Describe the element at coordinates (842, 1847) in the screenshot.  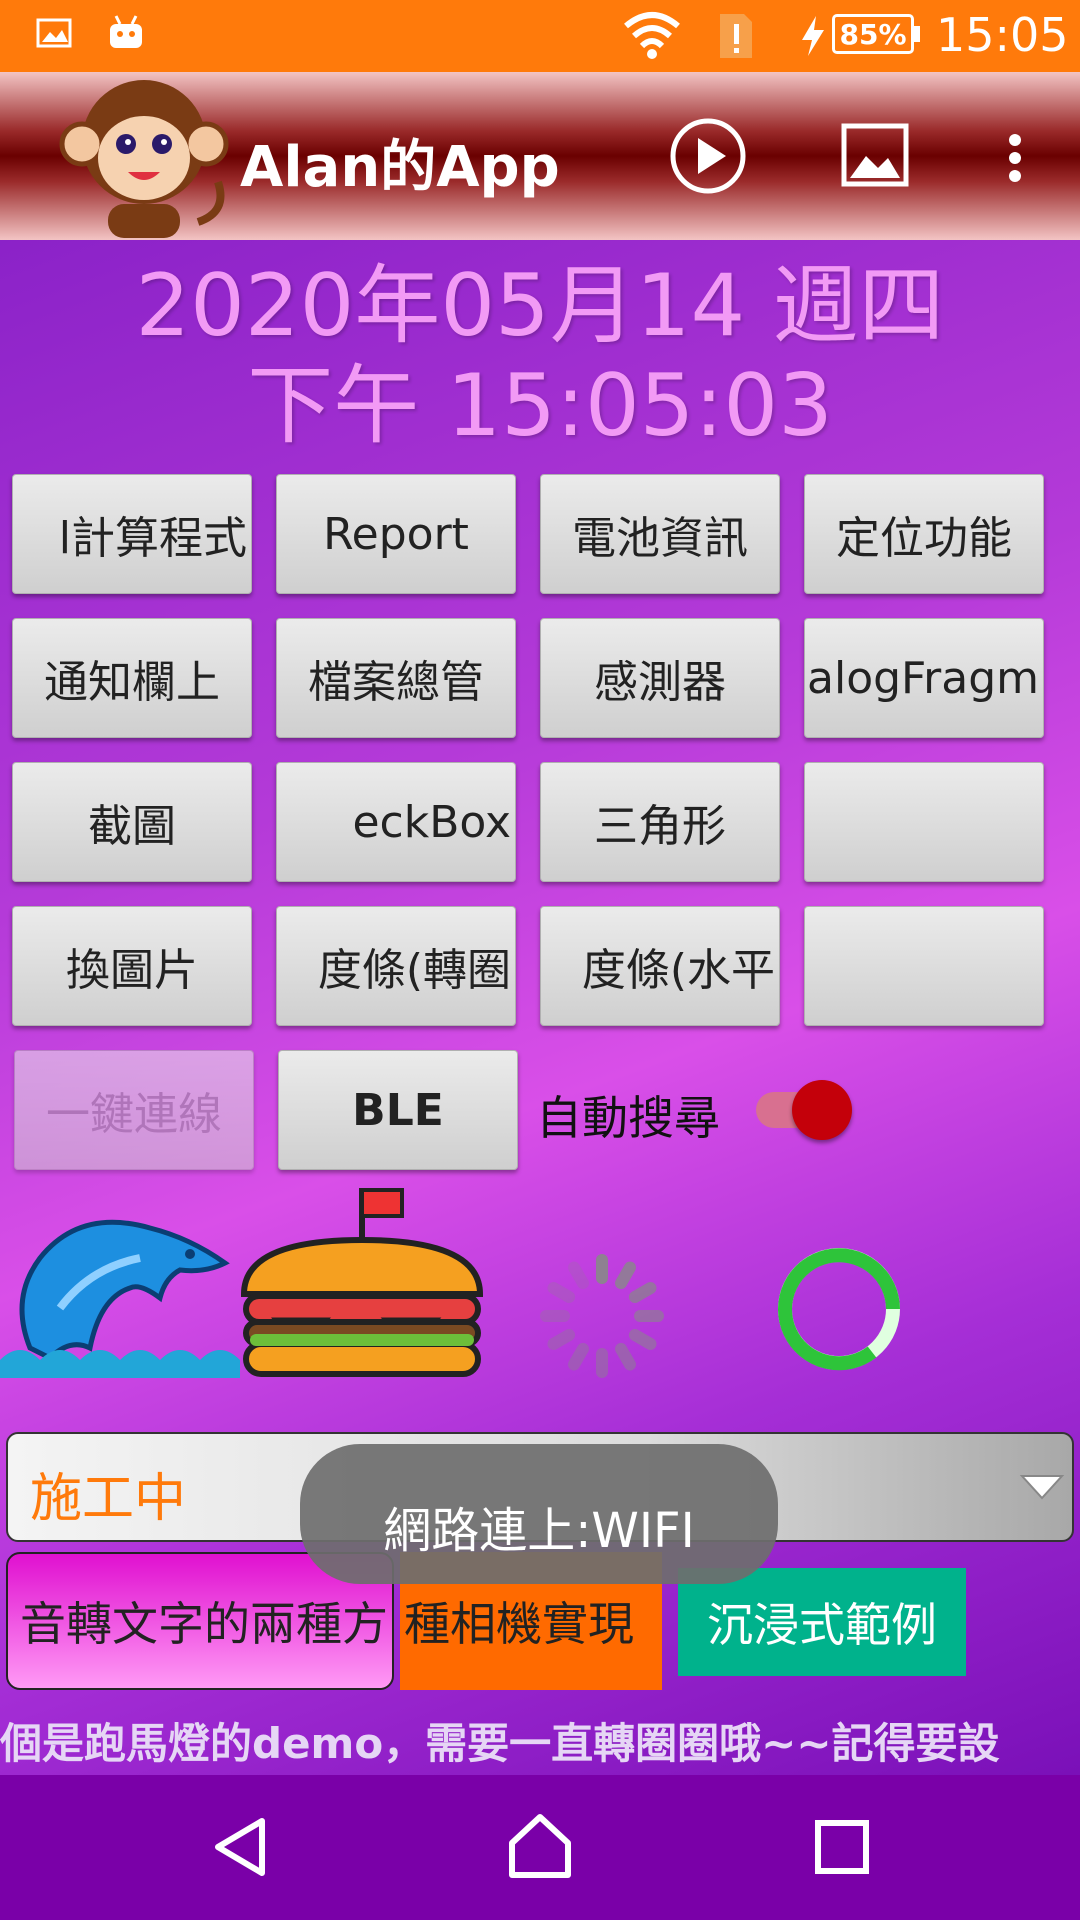
I see `recents-icon` at that location.